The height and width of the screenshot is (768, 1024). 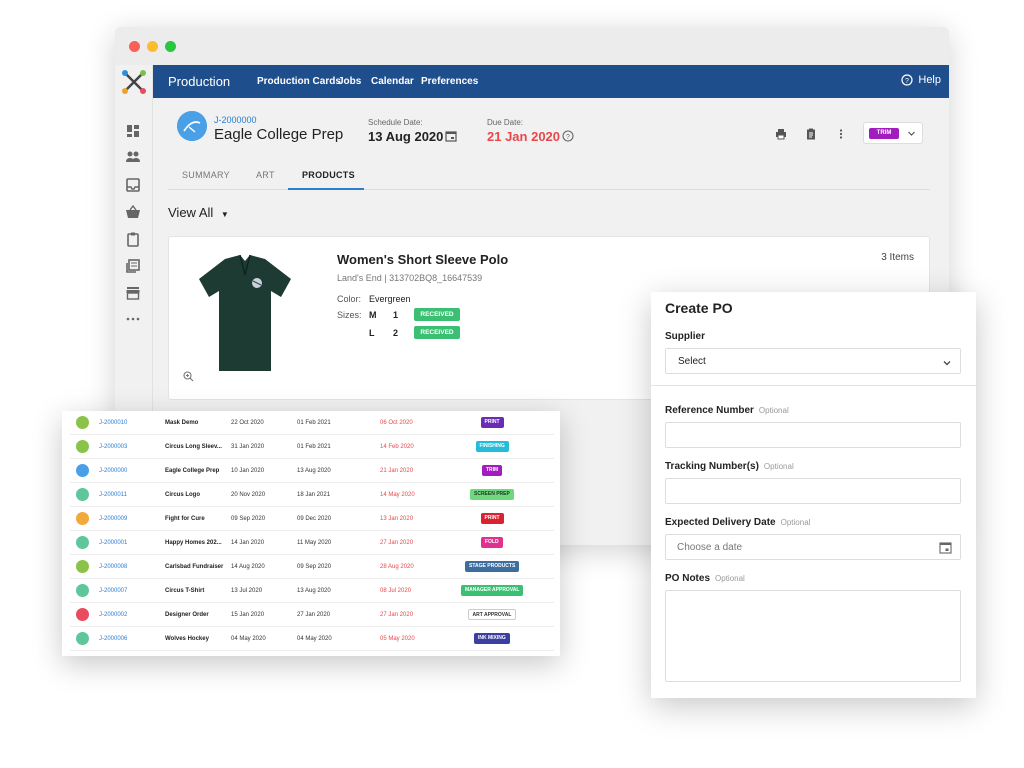 I want to click on more-icon, so click(x=133, y=319).